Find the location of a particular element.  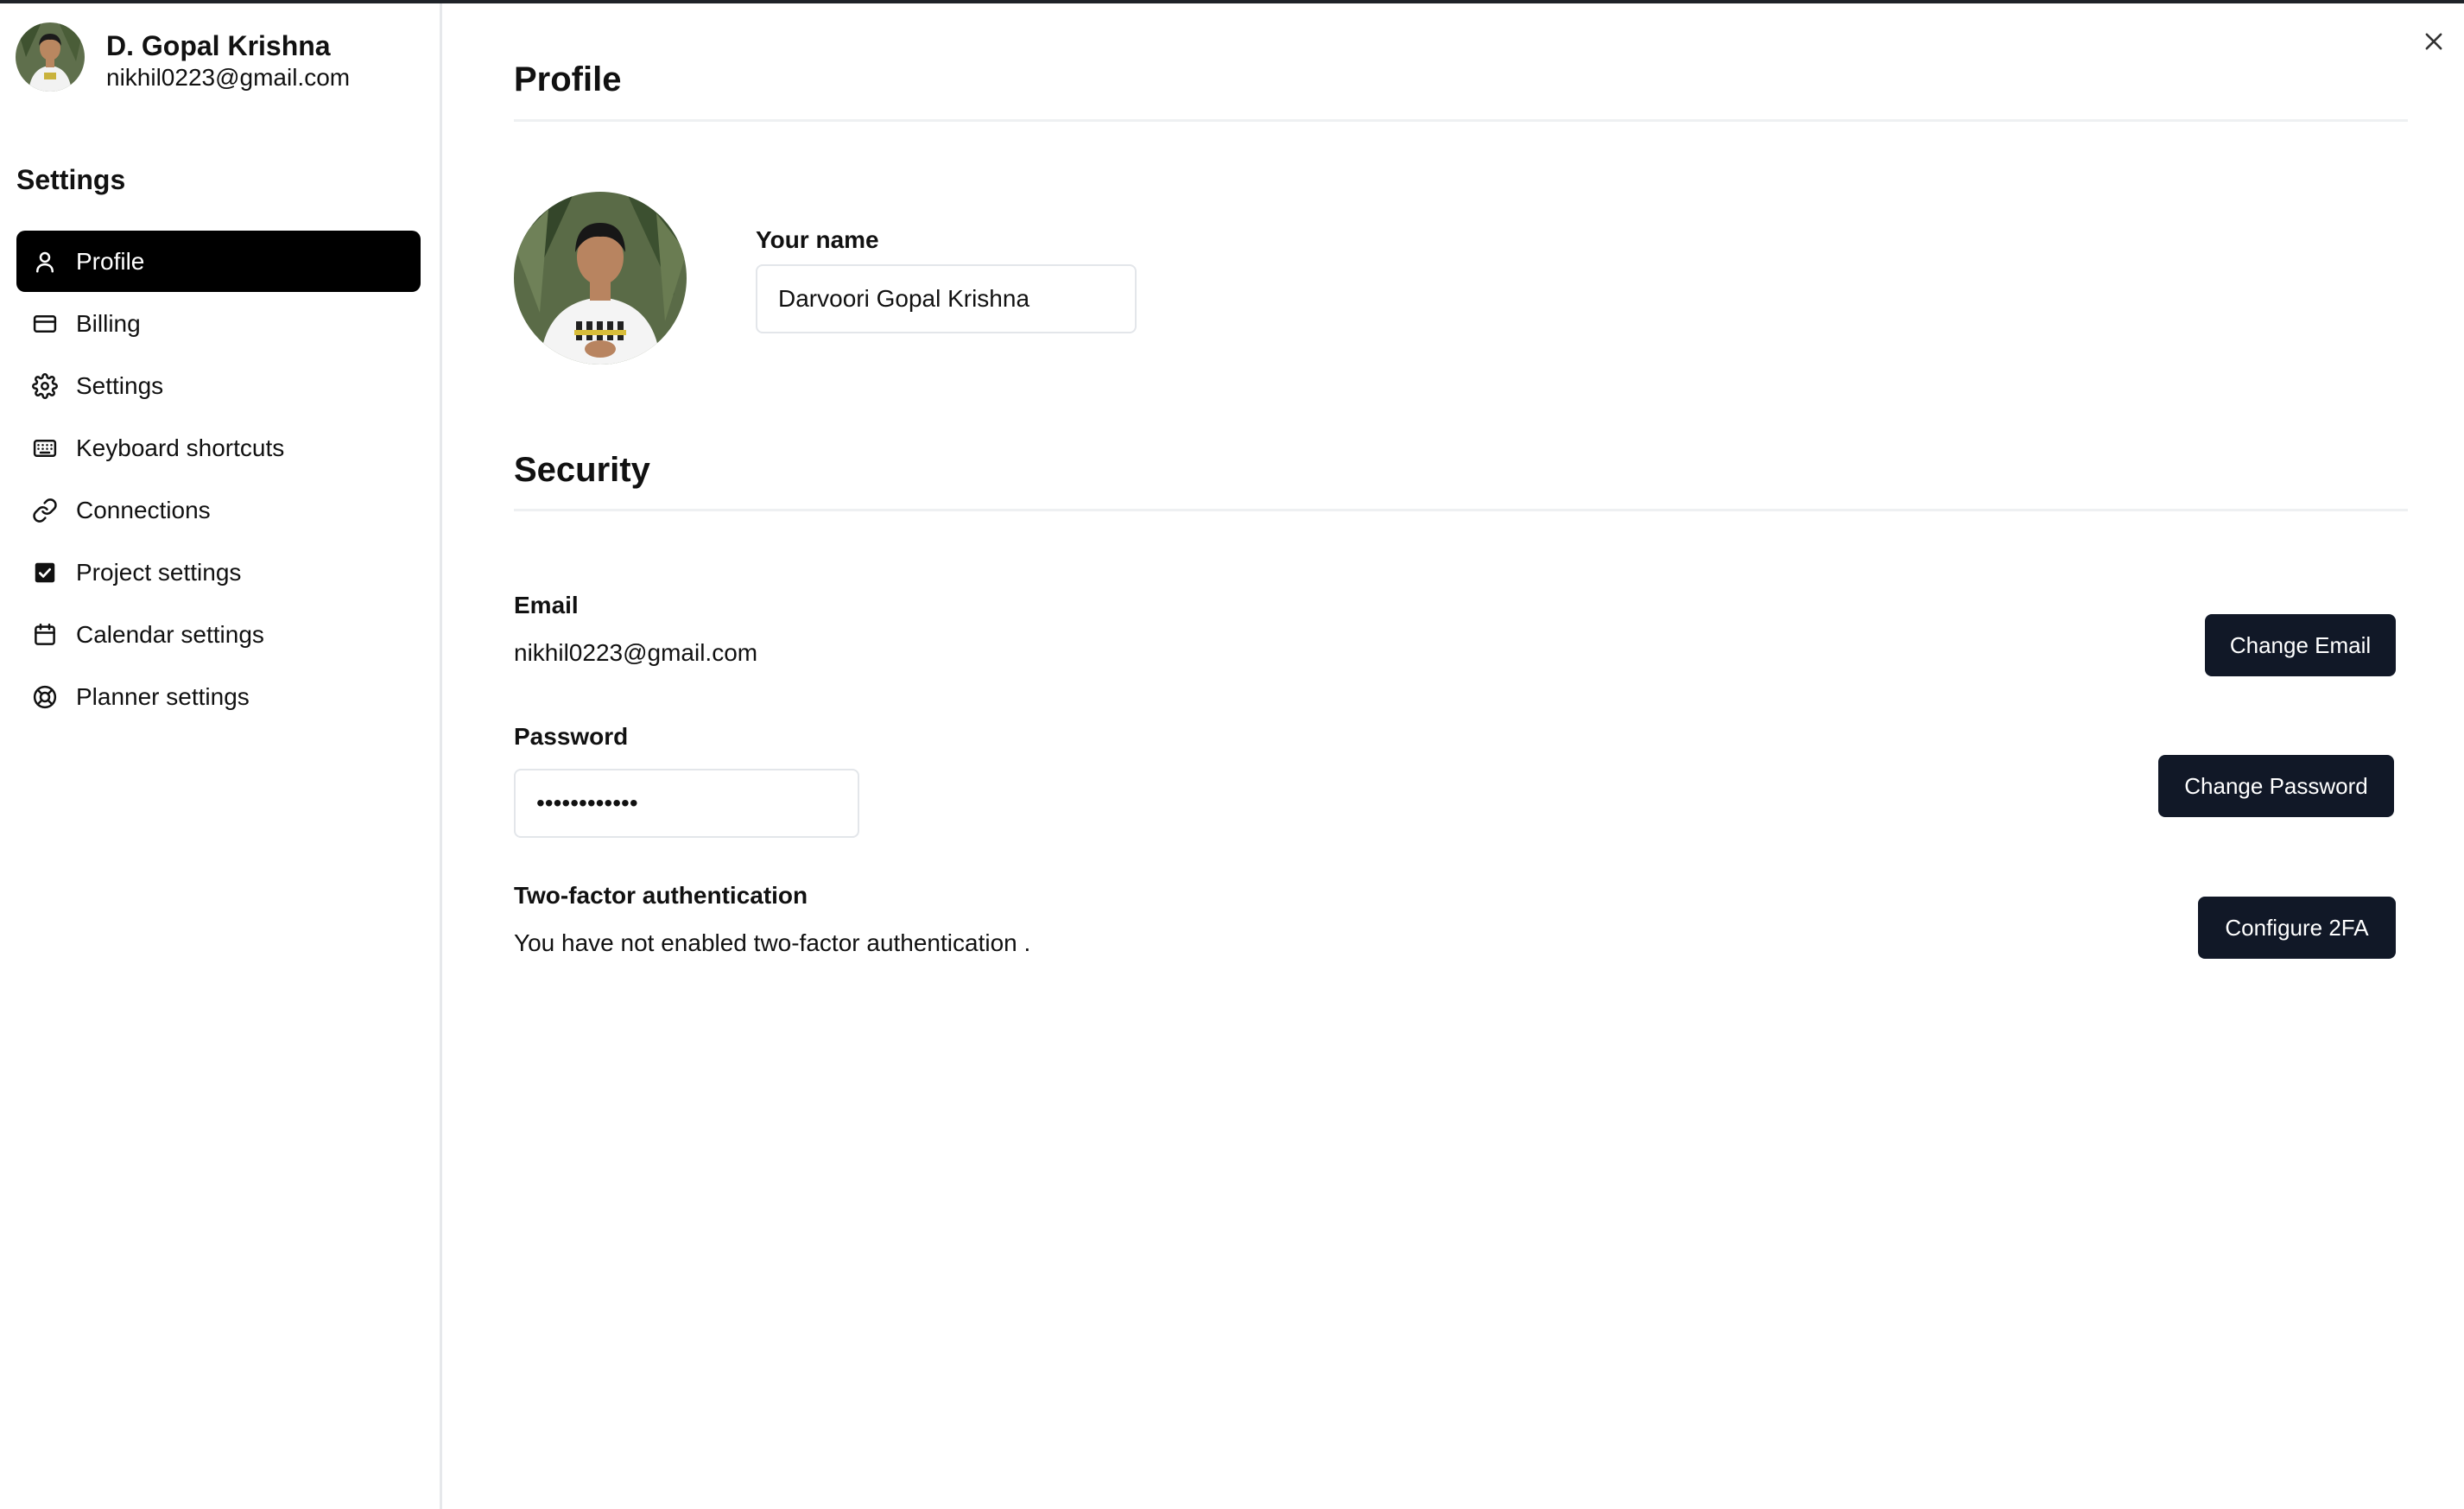

calendar-icon is located at coordinates (45, 635).